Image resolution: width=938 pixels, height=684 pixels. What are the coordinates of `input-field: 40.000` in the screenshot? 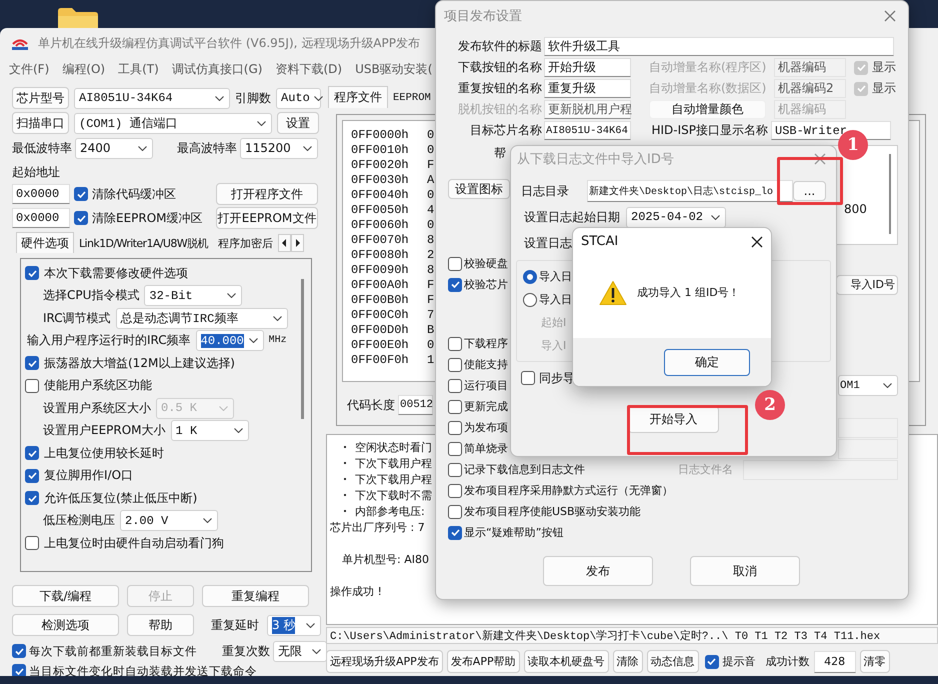 It's located at (230, 341).